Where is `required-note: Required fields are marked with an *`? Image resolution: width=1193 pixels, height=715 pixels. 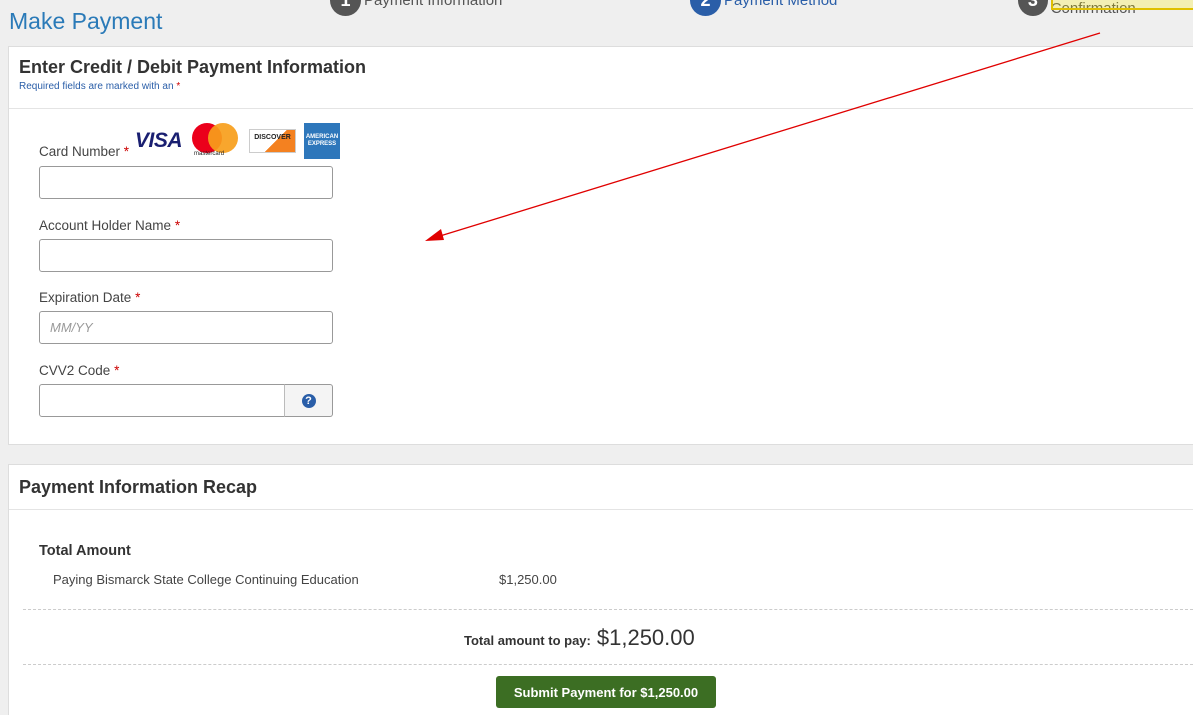
required-note: Required fields are marked with an * is located at coordinates (603, 86).